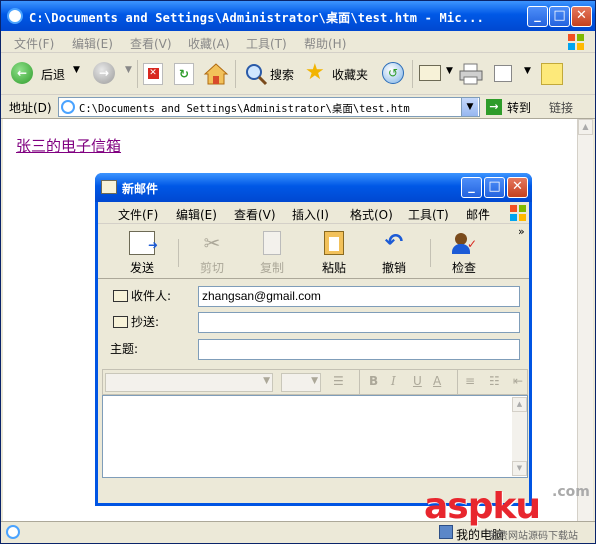 This screenshot has width=596, height=544. Describe the element at coordinates (585, 127) in the screenshot. I see `scroll-up-arrow-icon: ▲` at that location.